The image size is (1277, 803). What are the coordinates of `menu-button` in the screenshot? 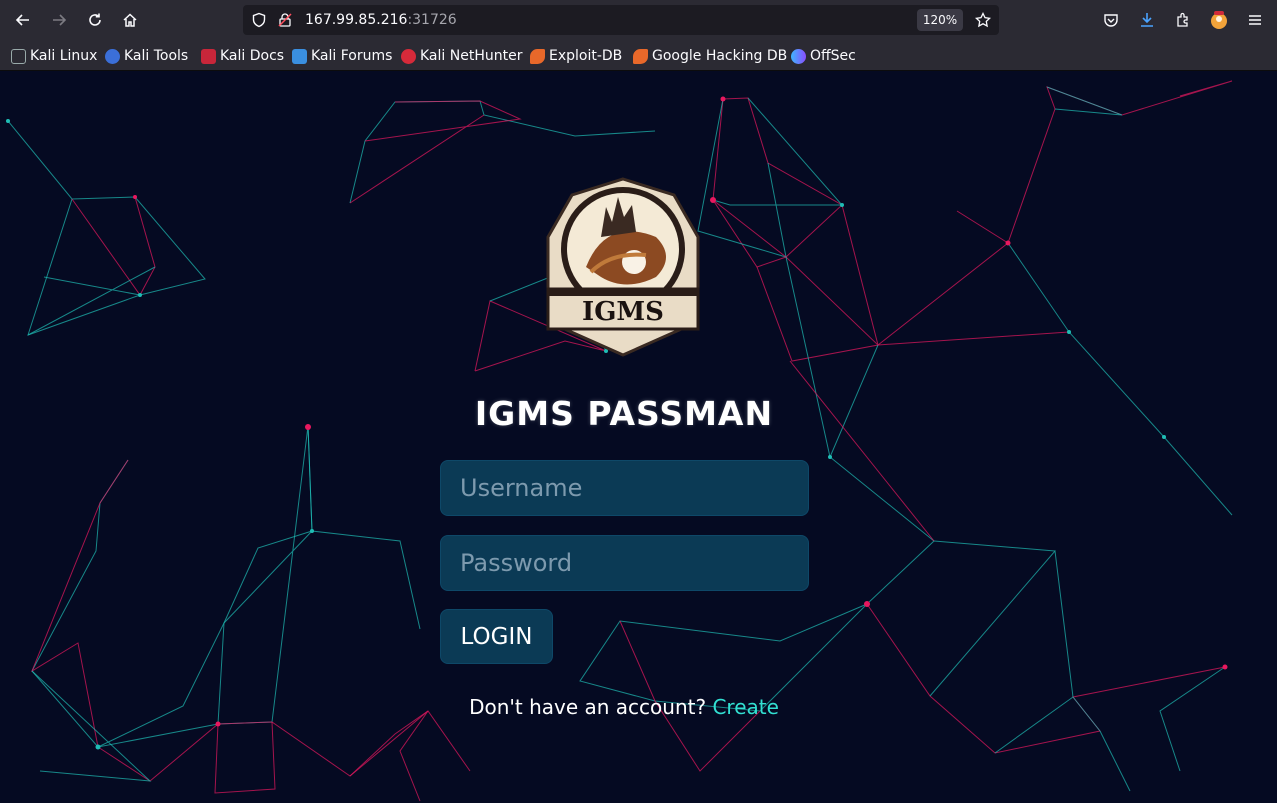 It's located at (1255, 20).